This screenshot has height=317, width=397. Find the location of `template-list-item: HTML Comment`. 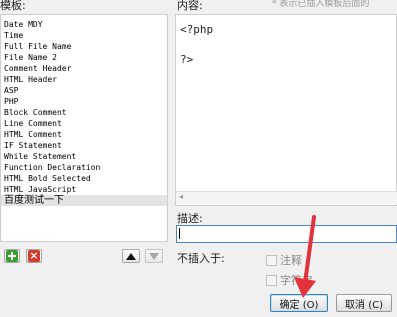

template-list-item: HTML Comment is located at coordinates (84, 134).